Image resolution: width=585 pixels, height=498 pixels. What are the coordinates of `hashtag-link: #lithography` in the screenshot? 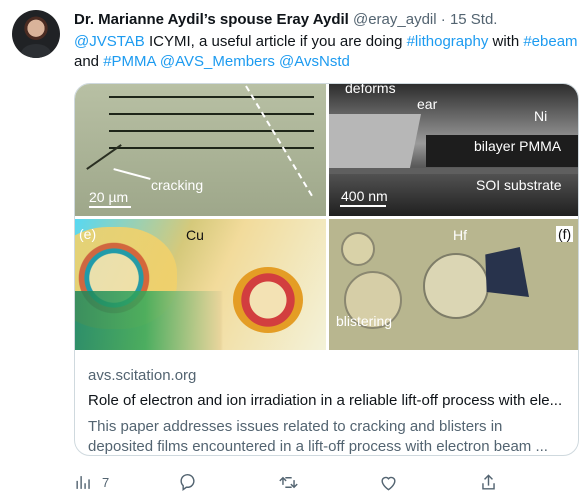 It's located at (448, 41).